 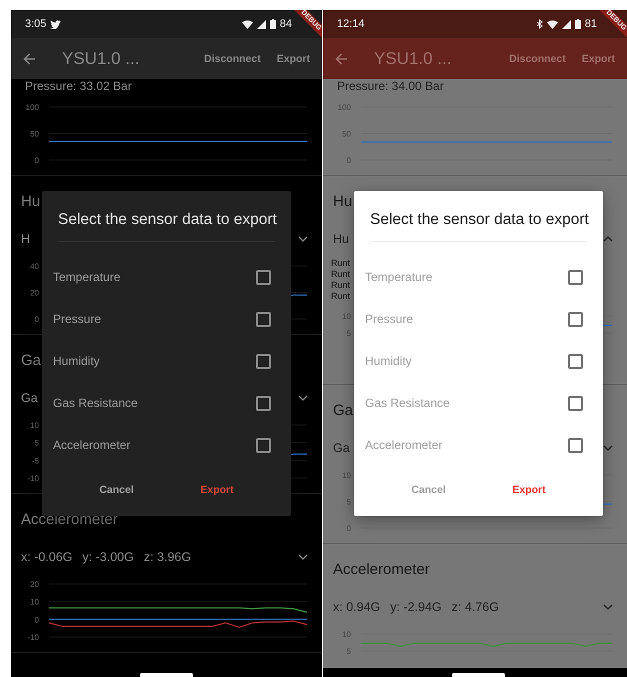 I want to click on tick-label: 5, so click(x=36, y=443).